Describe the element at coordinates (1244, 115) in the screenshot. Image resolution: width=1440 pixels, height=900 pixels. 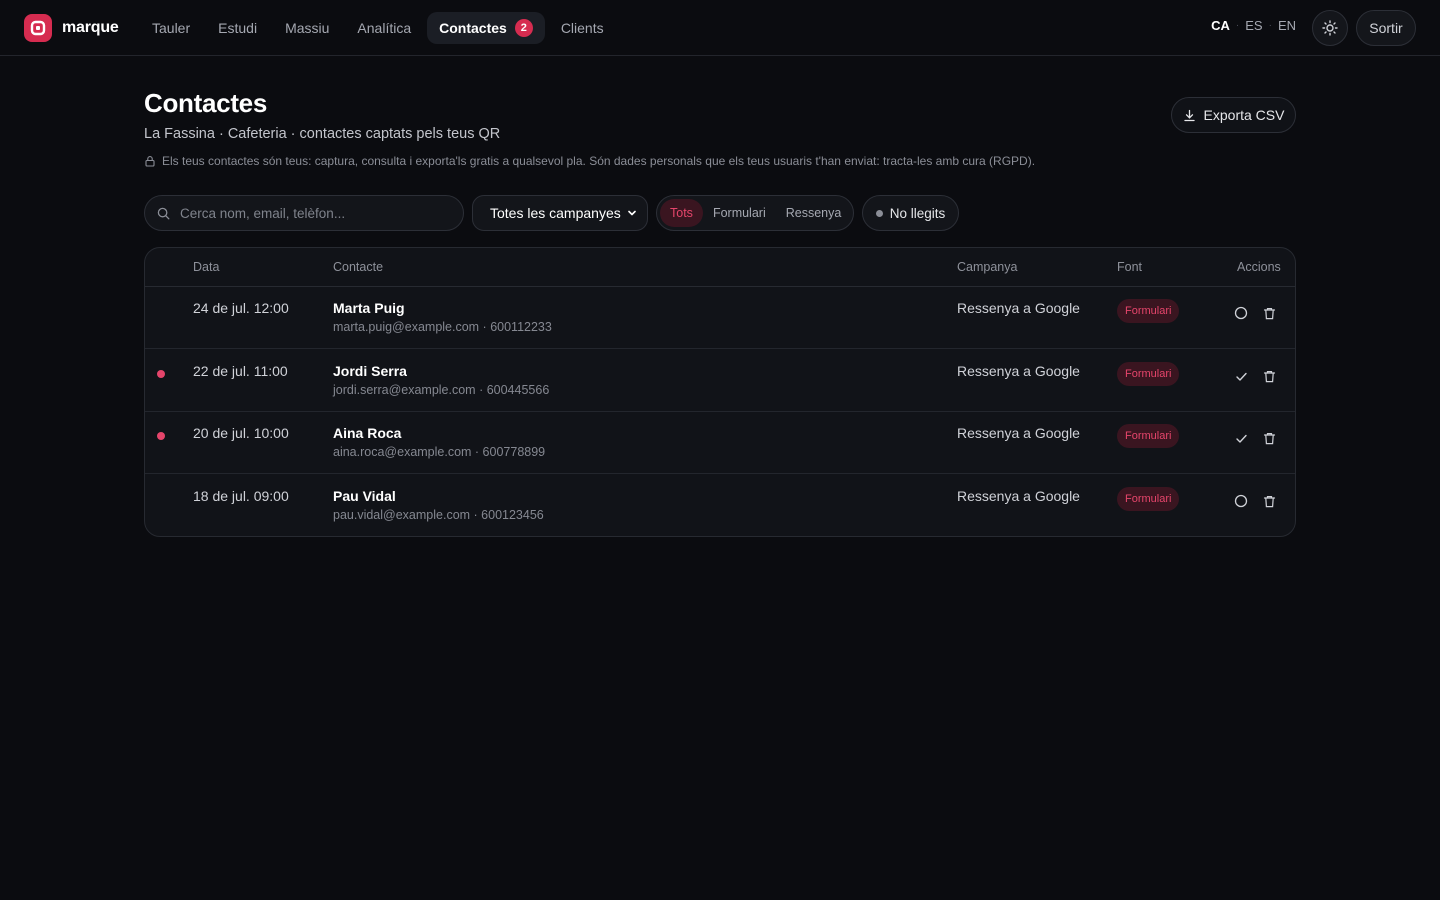
I see `export-csv-label: Exporta CSV` at that location.